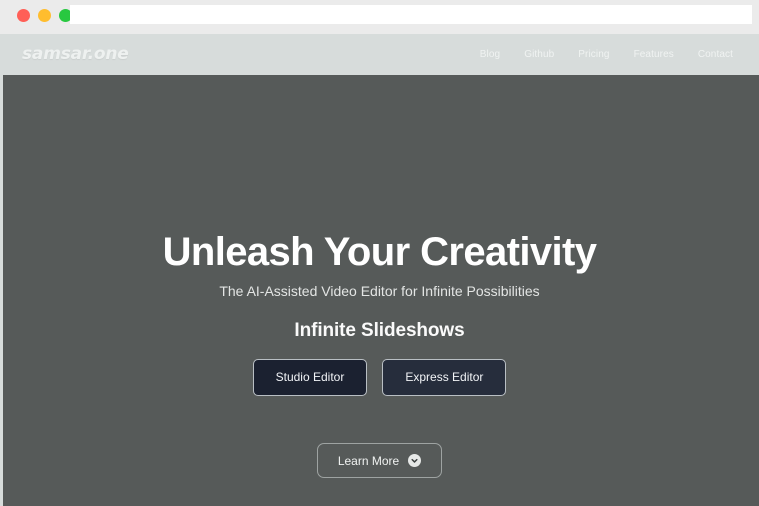 Image resolution: width=759 pixels, height=506 pixels. What do you see at coordinates (444, 377) in the screenshot?
I see `express-editor-button: Express Editor` at bounding box center [444, 377].